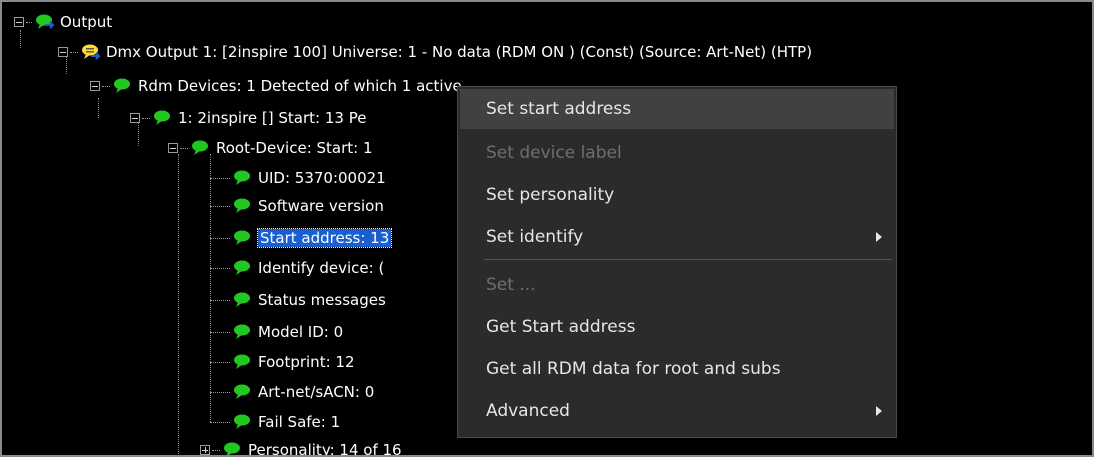 The width and height of the screenshot is (1094, 457). I want to click on menu-item-label: Advanced, so click(528, 411).